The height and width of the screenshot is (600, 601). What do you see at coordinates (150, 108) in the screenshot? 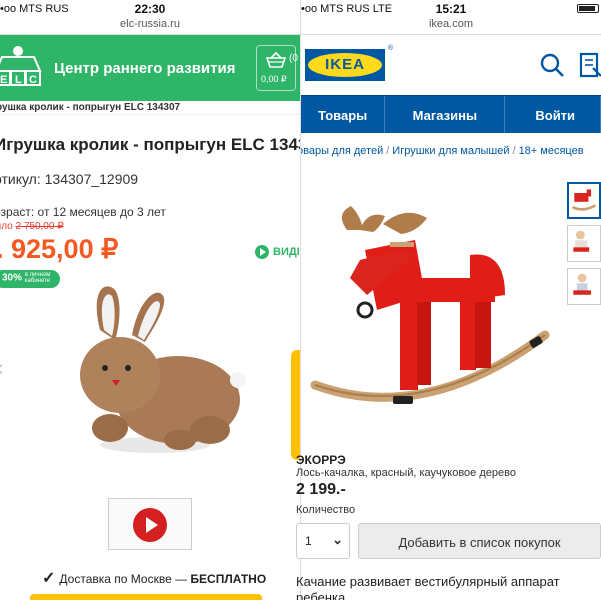
I see `breadcrumb: рушка кролик - попрыгун ELC 134307` at bounding box center [150, 108].